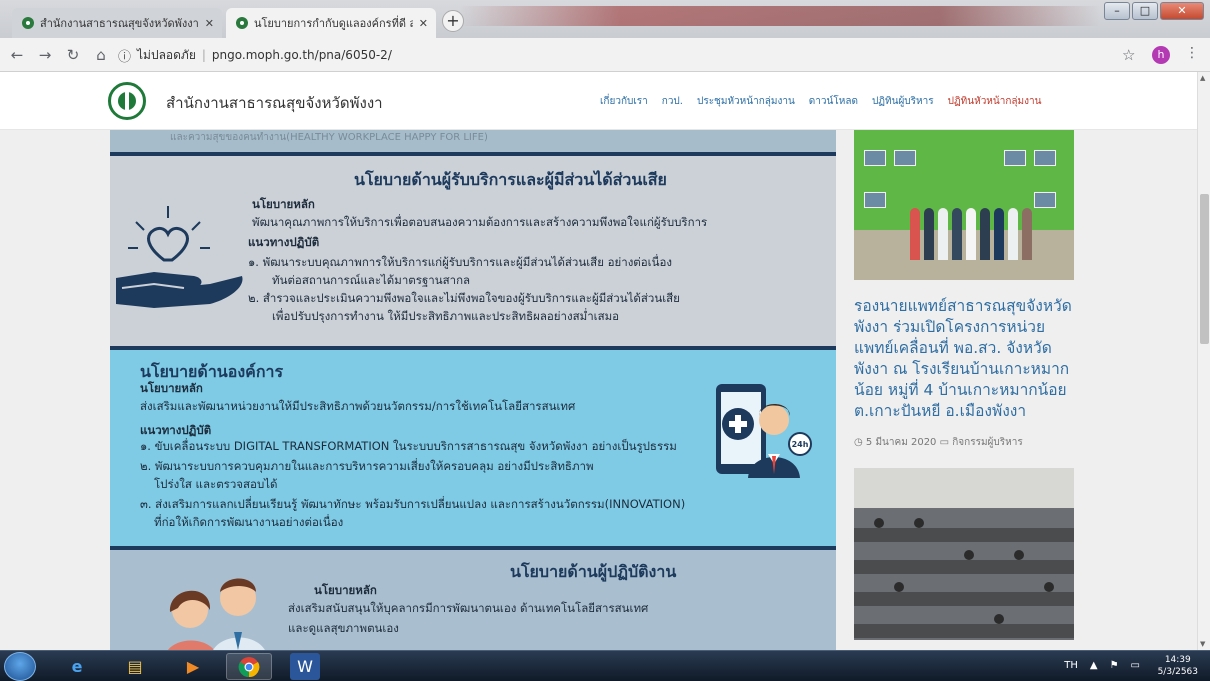  Describe the element at coordinates (1135, 665) in the screenshot. I see `network-icon: ▭` at that location.